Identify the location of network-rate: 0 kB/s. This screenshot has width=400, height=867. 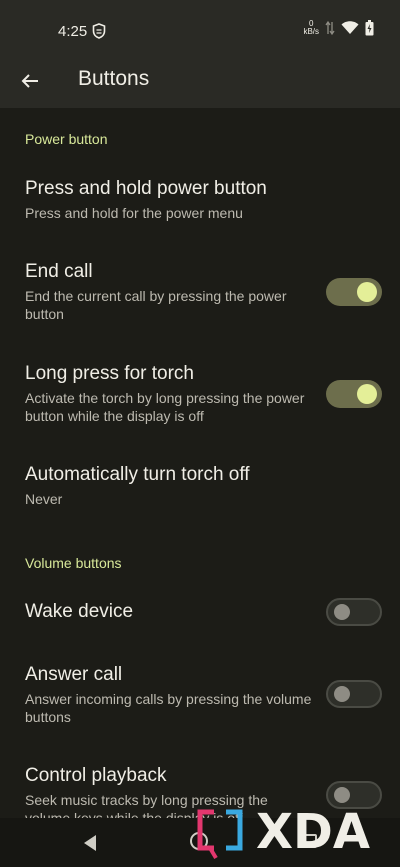
(311, 28).